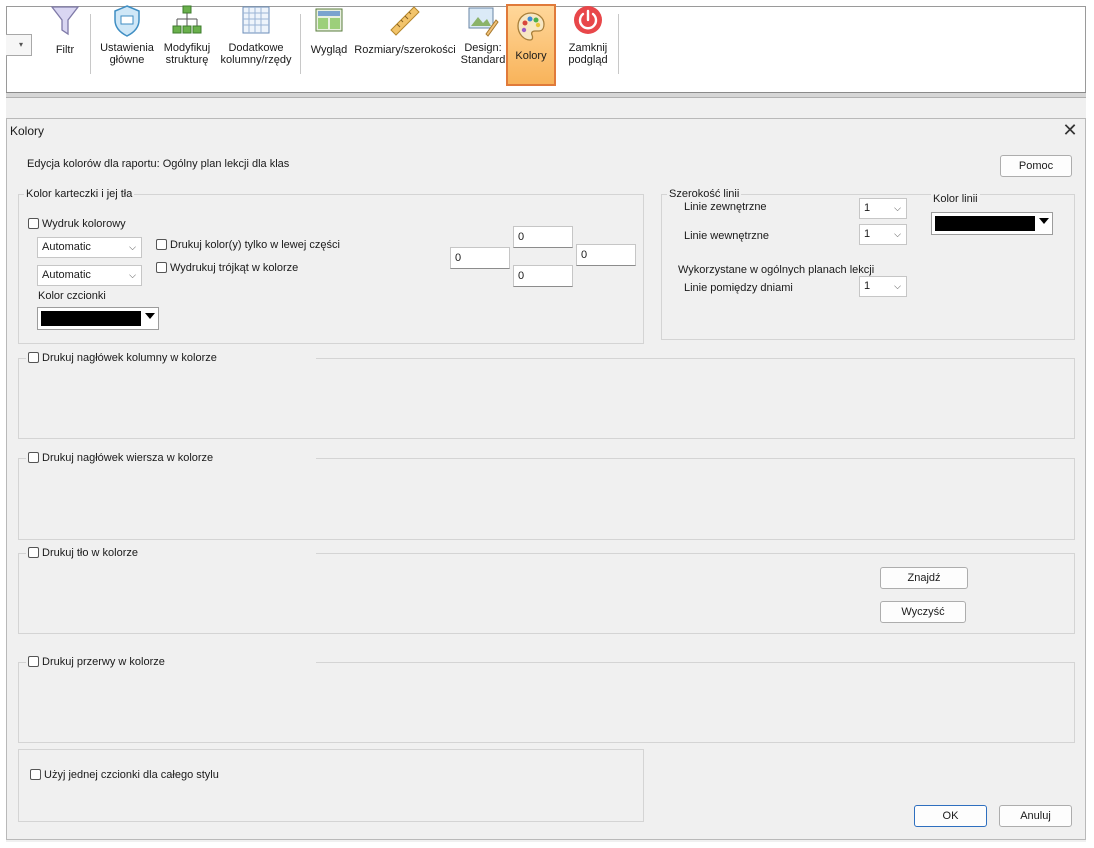 The image size is (1094, 848). I want to click on row-header-group, so click(546, 499).